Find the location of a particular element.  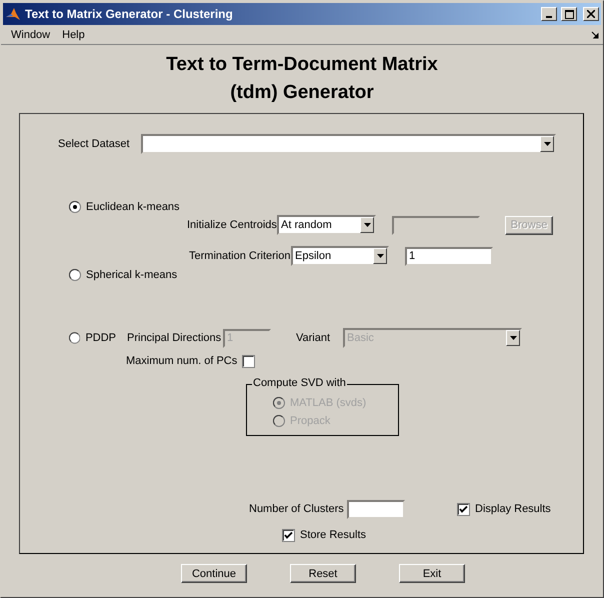

app-logo-icon is located at coordinates (13, 14).